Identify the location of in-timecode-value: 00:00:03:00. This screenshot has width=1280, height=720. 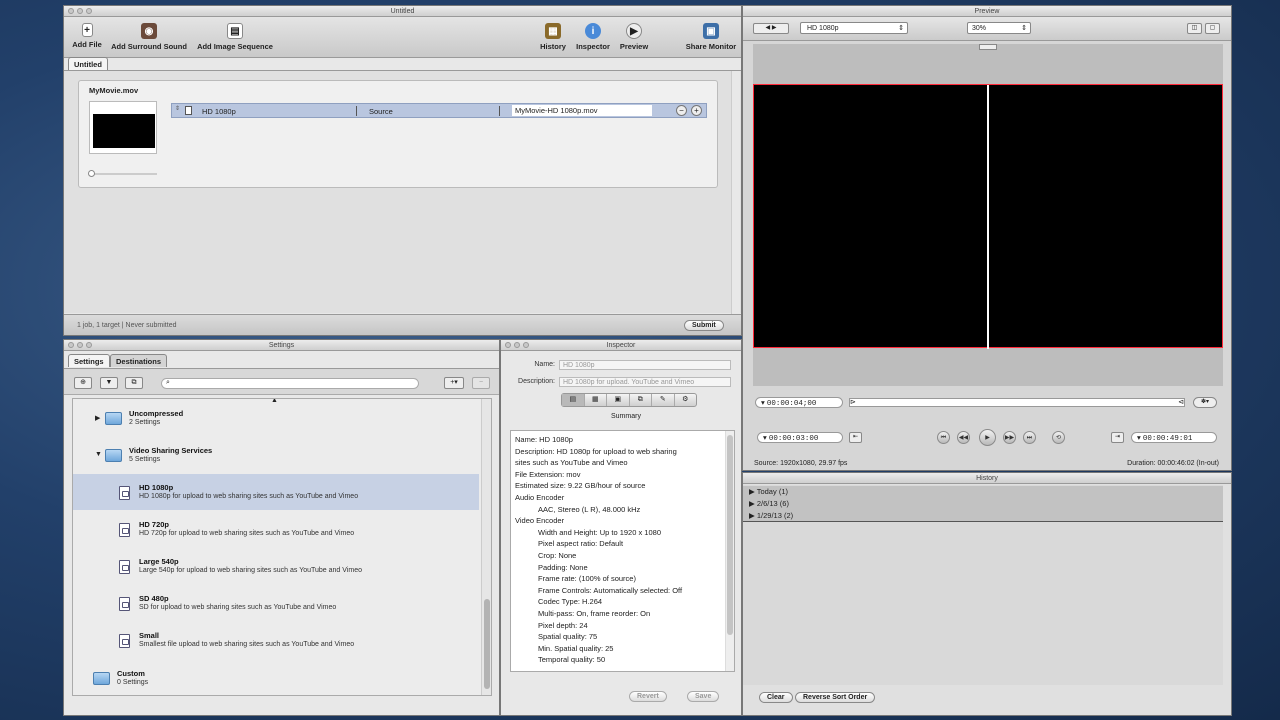
(793, 439).